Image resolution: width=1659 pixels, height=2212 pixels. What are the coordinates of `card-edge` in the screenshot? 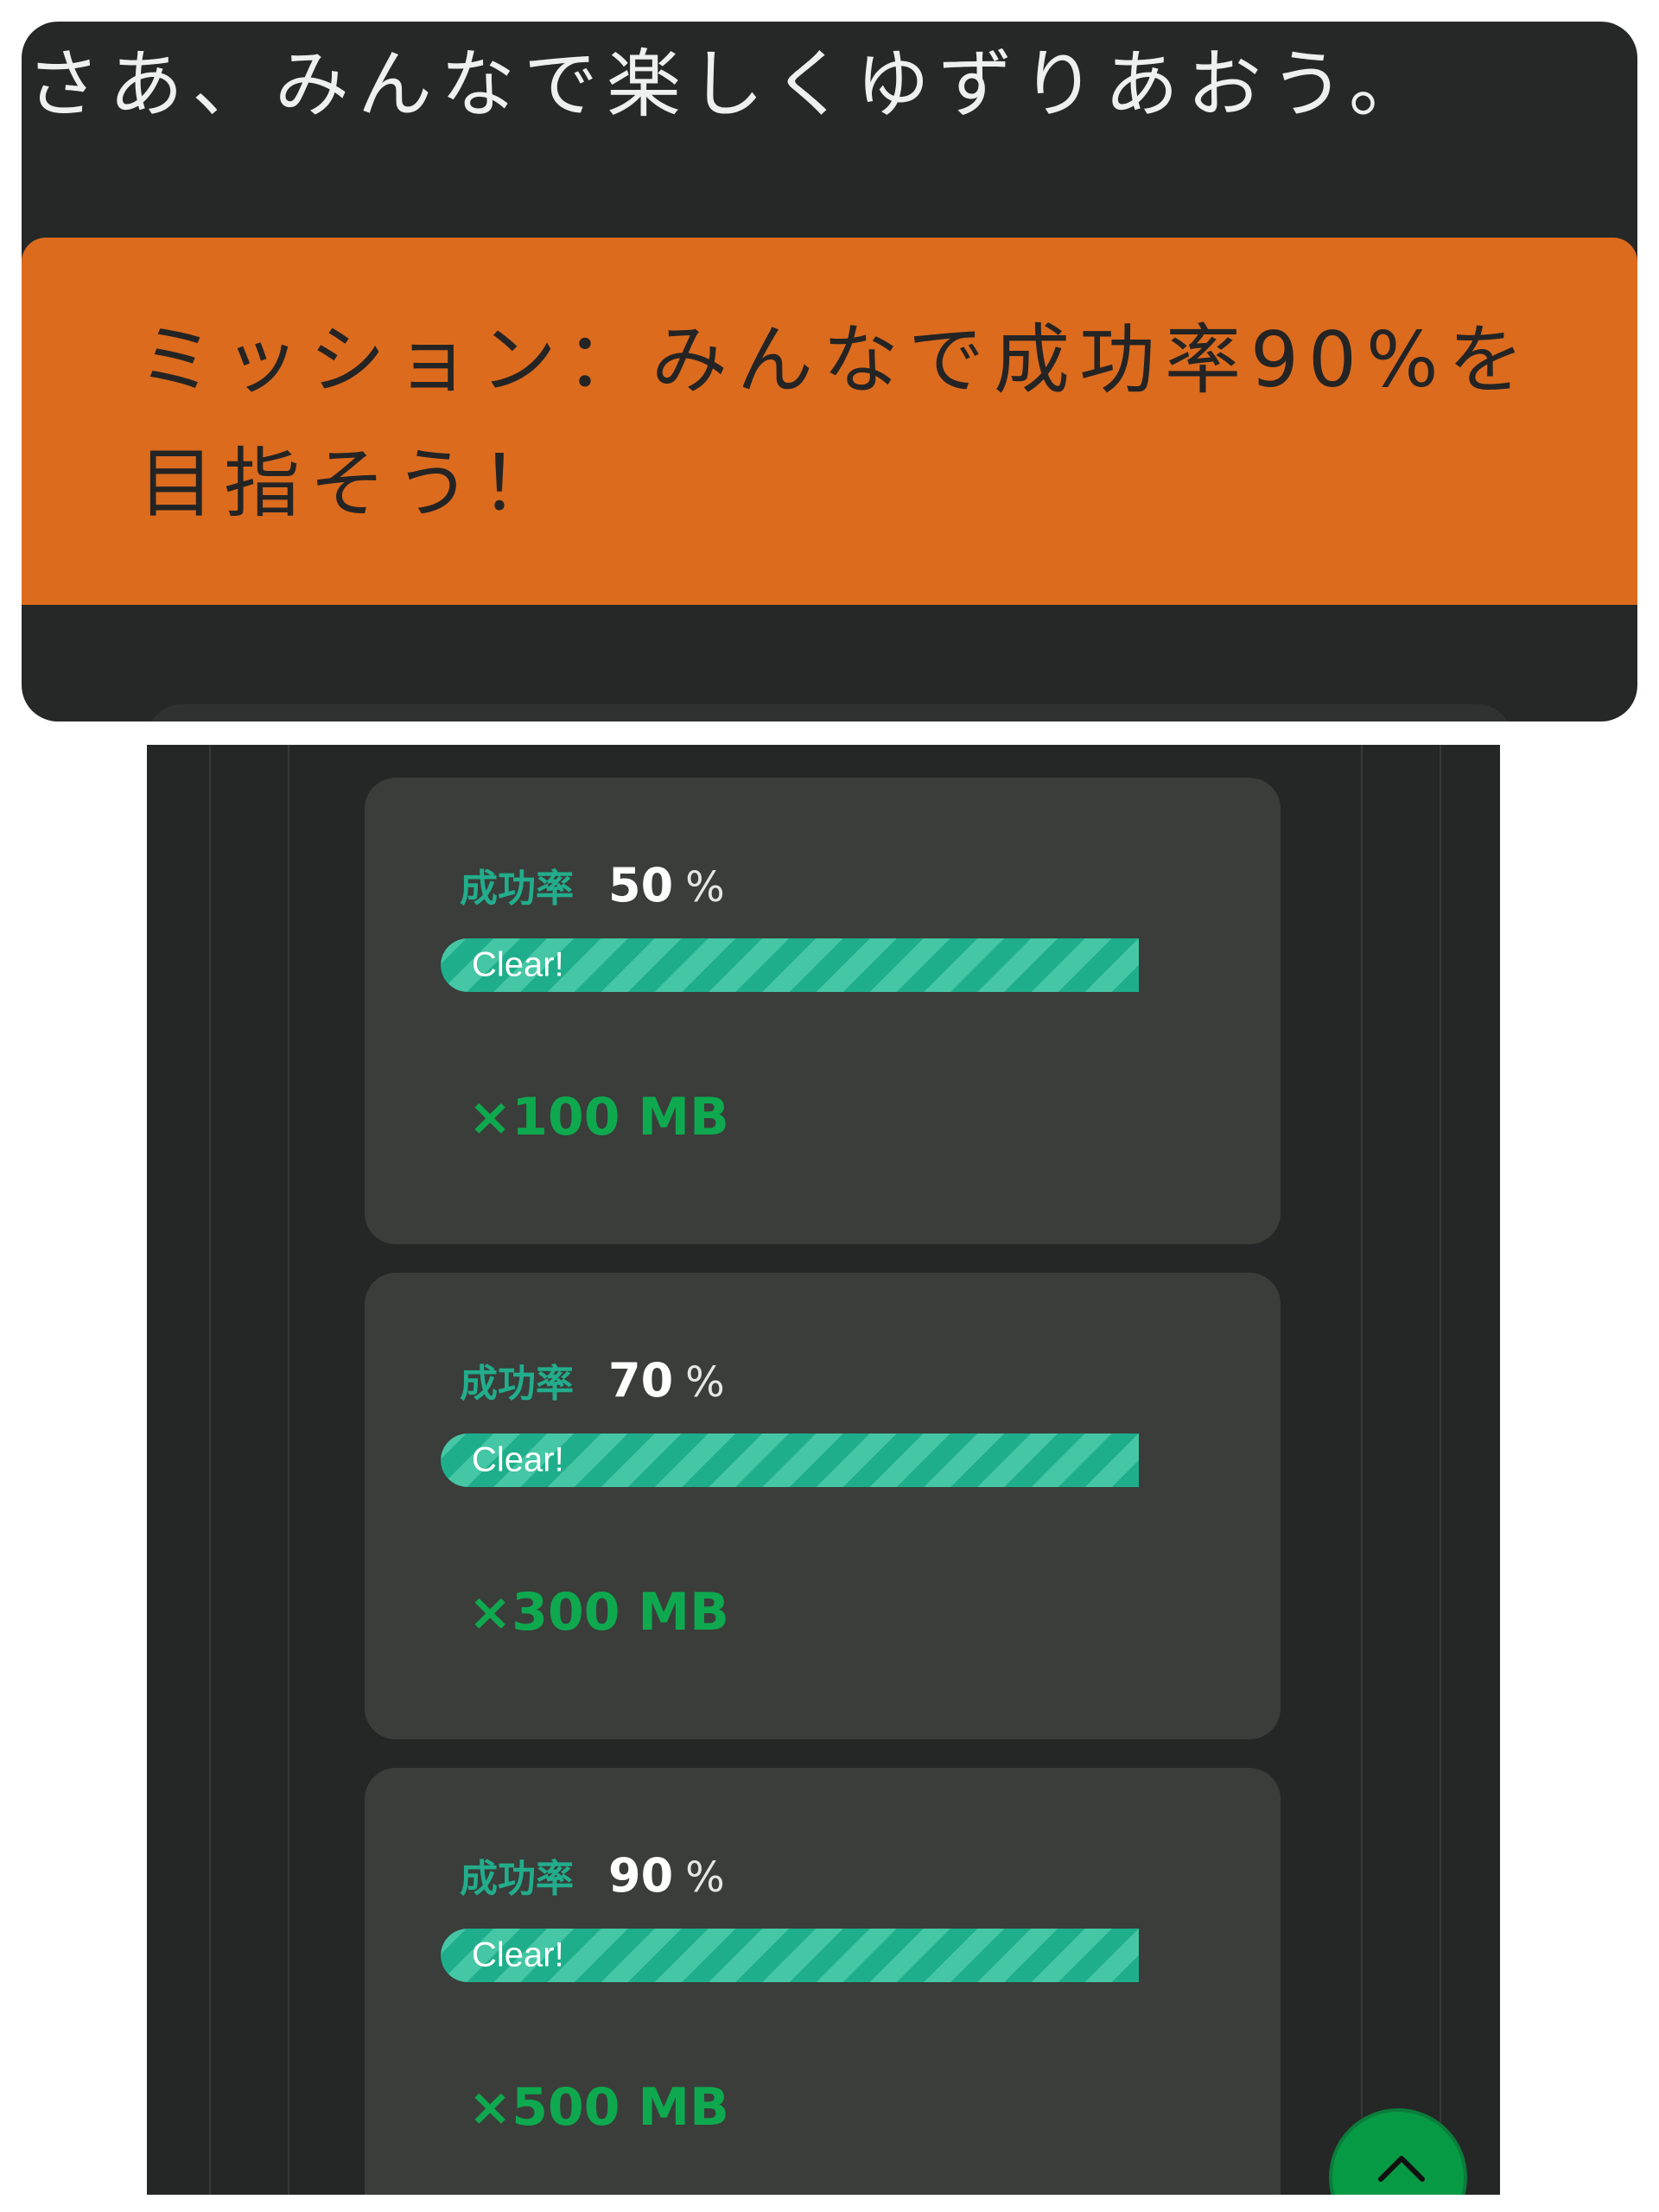 It's located at (829, 712).